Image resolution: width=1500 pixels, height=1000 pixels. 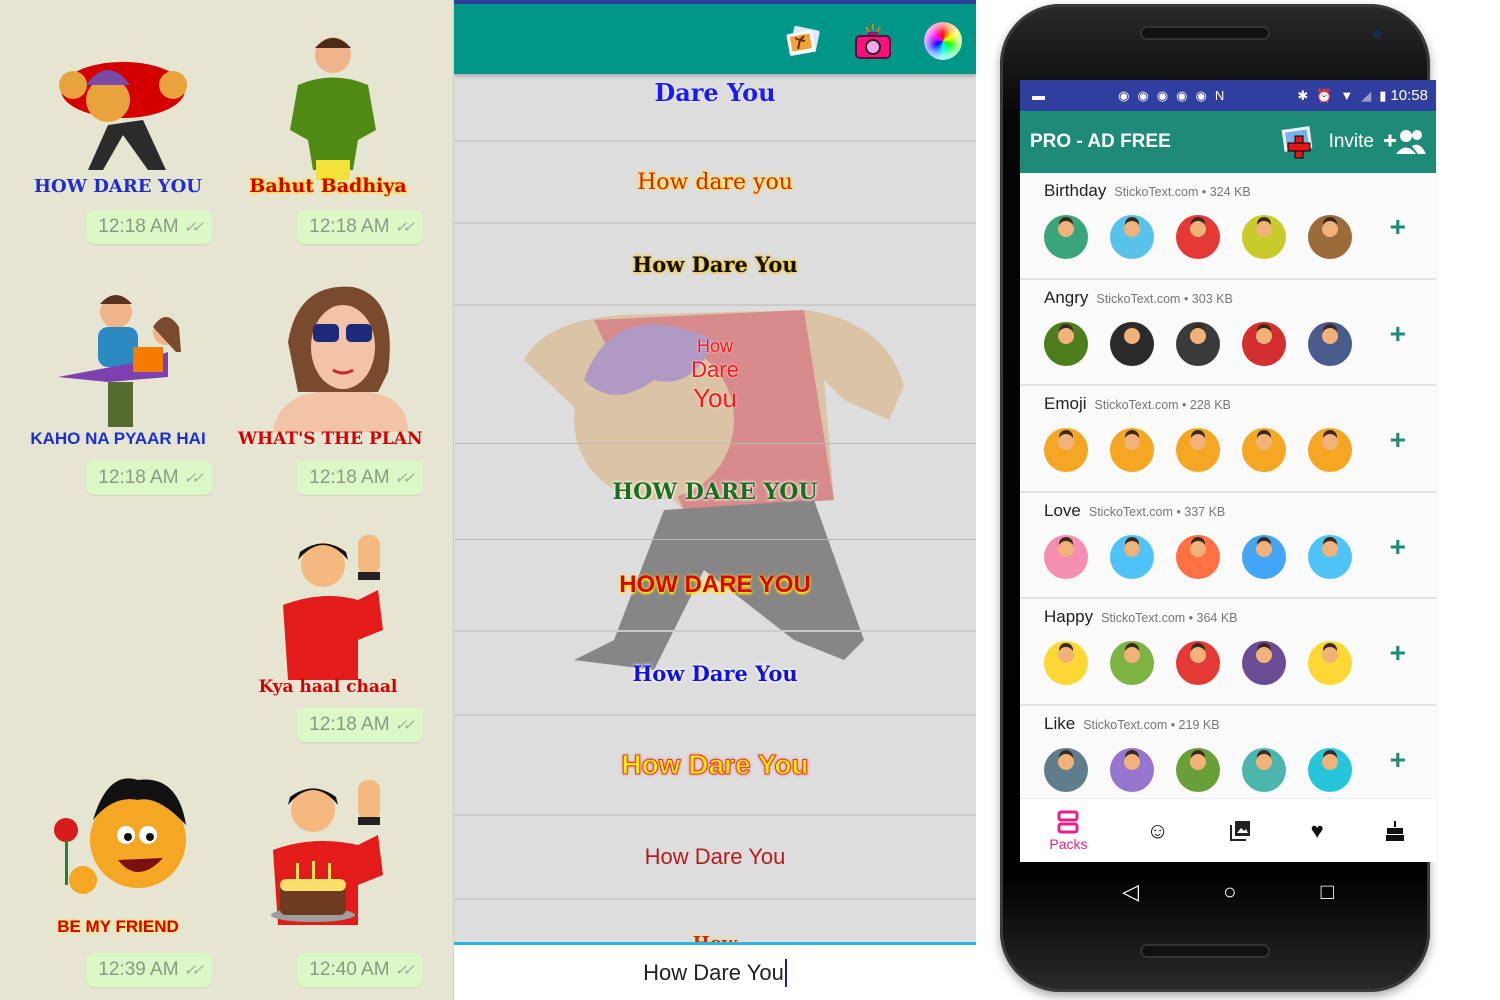 I want to click on sticker-pack-row: Like StickoText.com • 219 KB +, so click(x=1228, y=758).